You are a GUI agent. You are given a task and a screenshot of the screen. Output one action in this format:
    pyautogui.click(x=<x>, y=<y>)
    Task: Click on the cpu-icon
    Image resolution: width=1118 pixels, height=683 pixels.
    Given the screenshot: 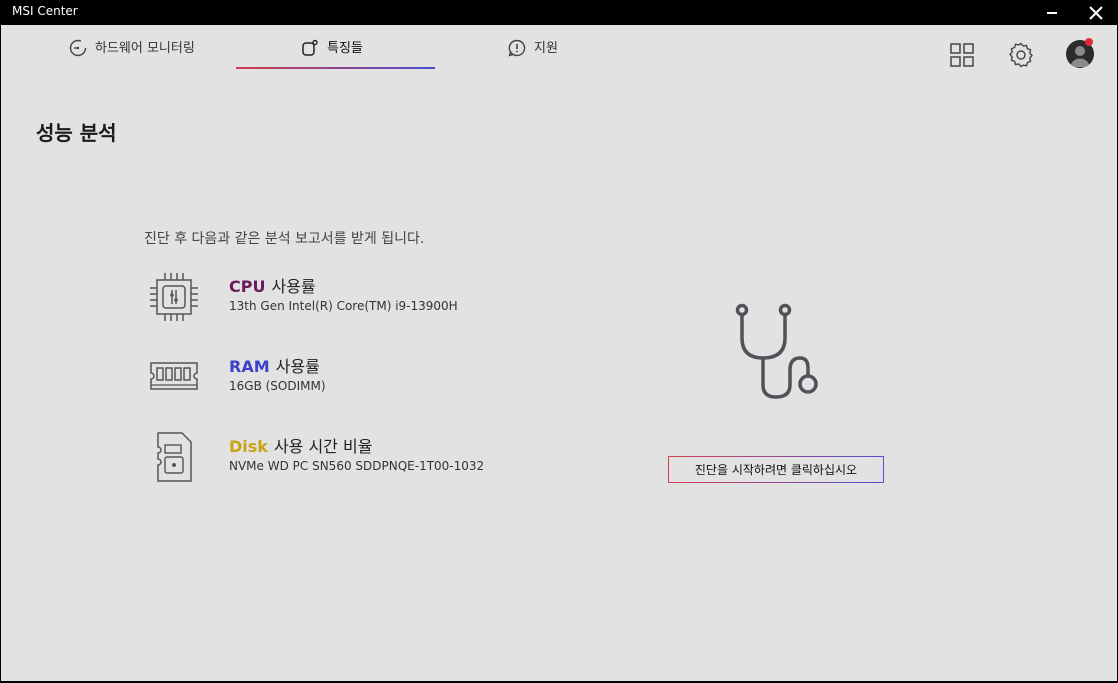 What is the action you would take?
    pyautogui.click(x=174, y=297)
    